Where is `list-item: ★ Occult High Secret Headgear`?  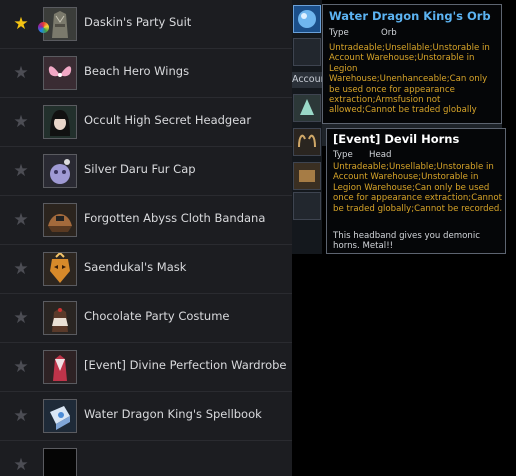
list-item: ★ Occult High Secret Headgear is located at coordinates (146, 122).